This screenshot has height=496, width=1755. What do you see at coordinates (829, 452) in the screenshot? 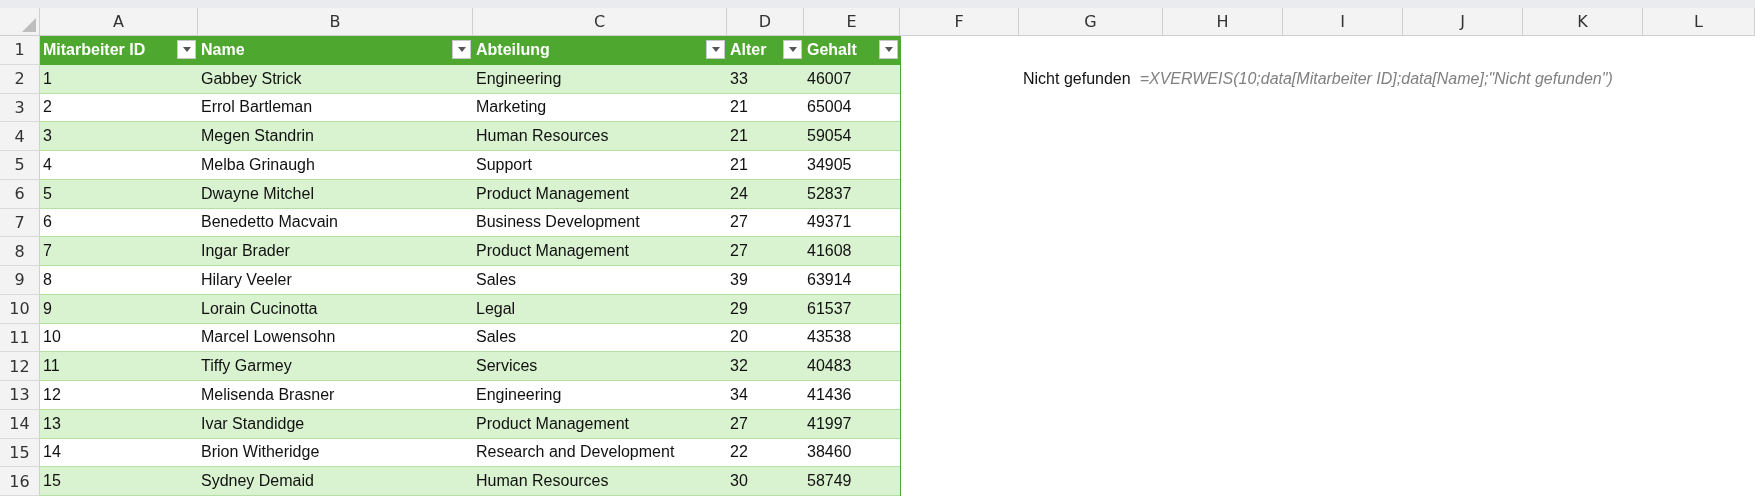
I see `table-cell: 38460` at bounding box center [829, 452].